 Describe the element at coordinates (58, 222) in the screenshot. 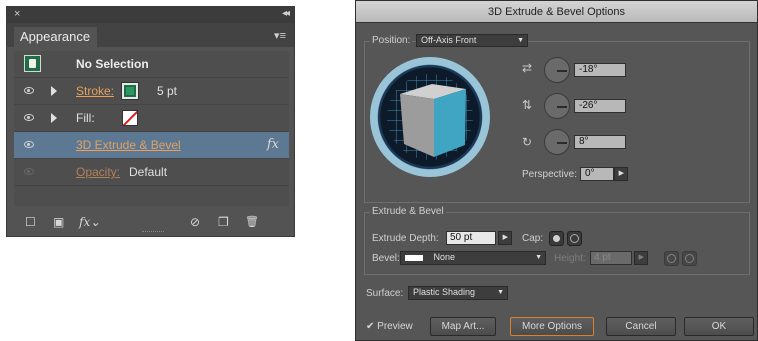

I see `add-new-fill-icon: ▣` at that location.